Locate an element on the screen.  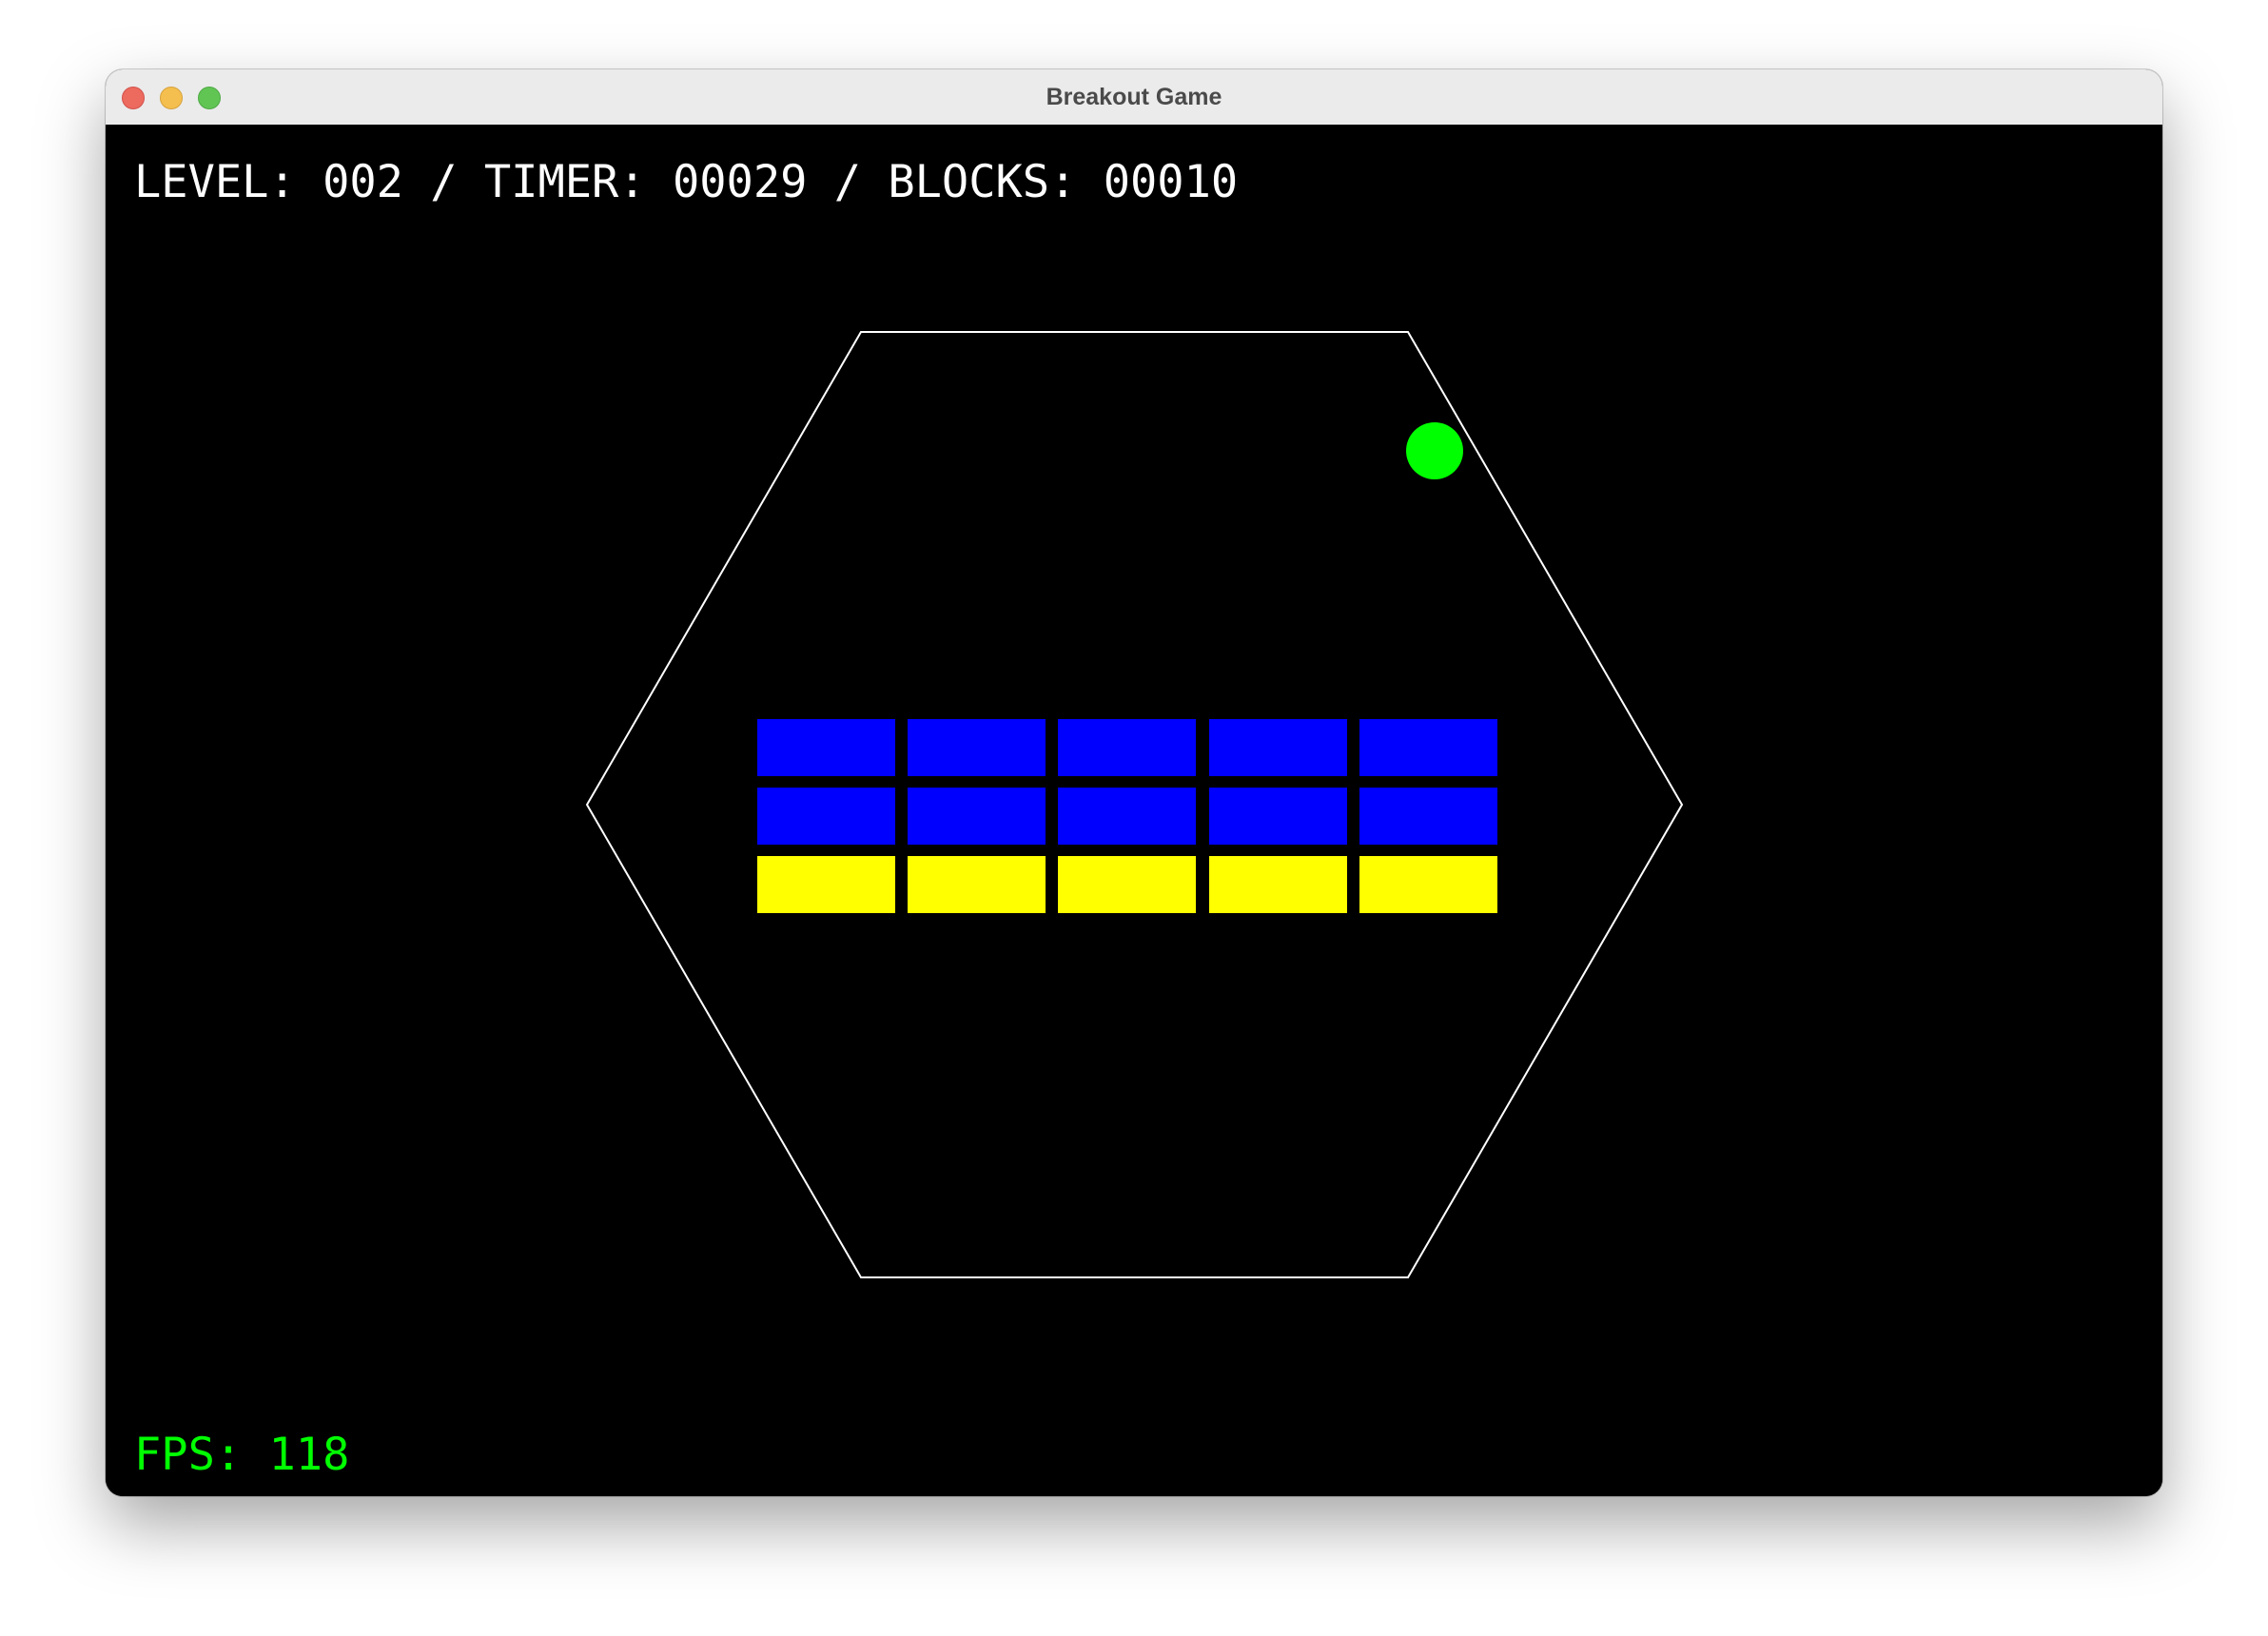
fps-counter: FPS: 118 is located at coordinates (241, 1455).